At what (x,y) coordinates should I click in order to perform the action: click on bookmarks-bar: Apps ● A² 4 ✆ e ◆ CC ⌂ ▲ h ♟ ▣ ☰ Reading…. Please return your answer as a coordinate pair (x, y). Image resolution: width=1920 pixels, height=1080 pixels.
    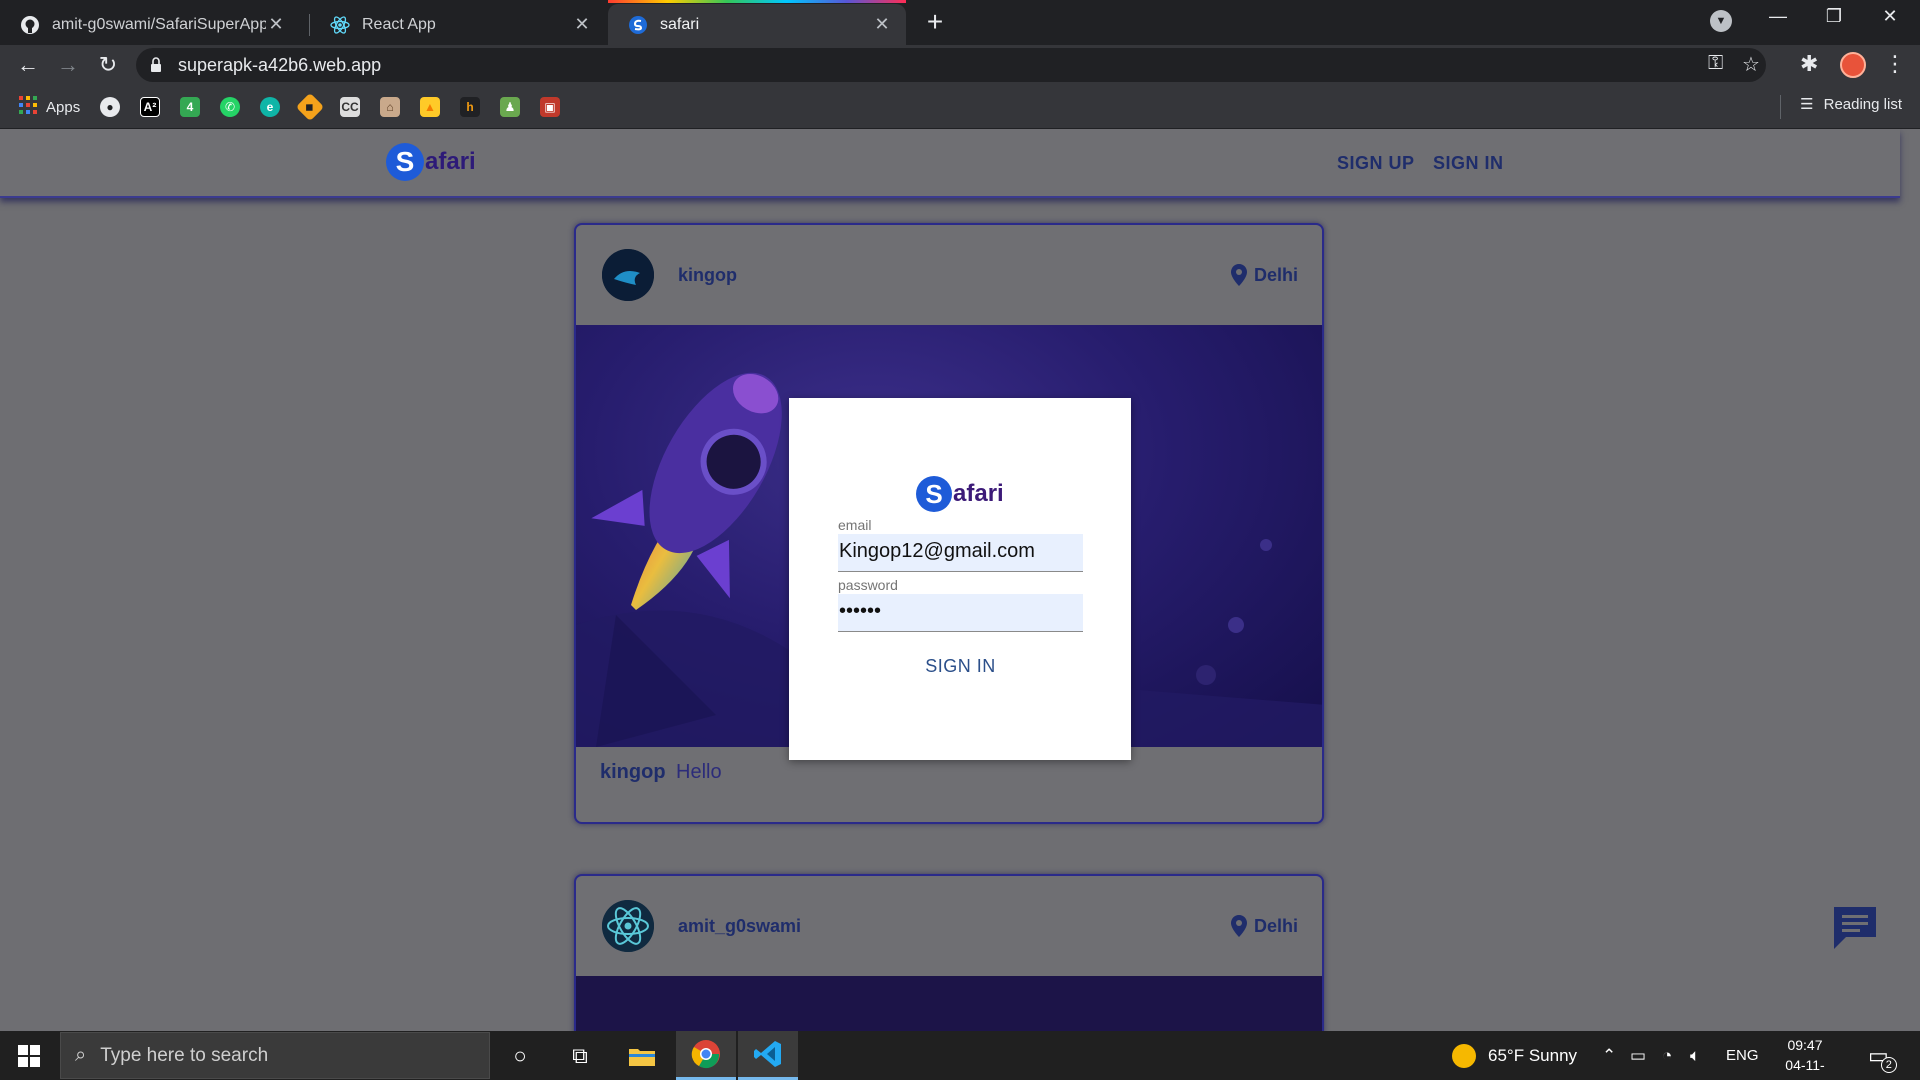
    Looking at the image, I should click on (960, 107).